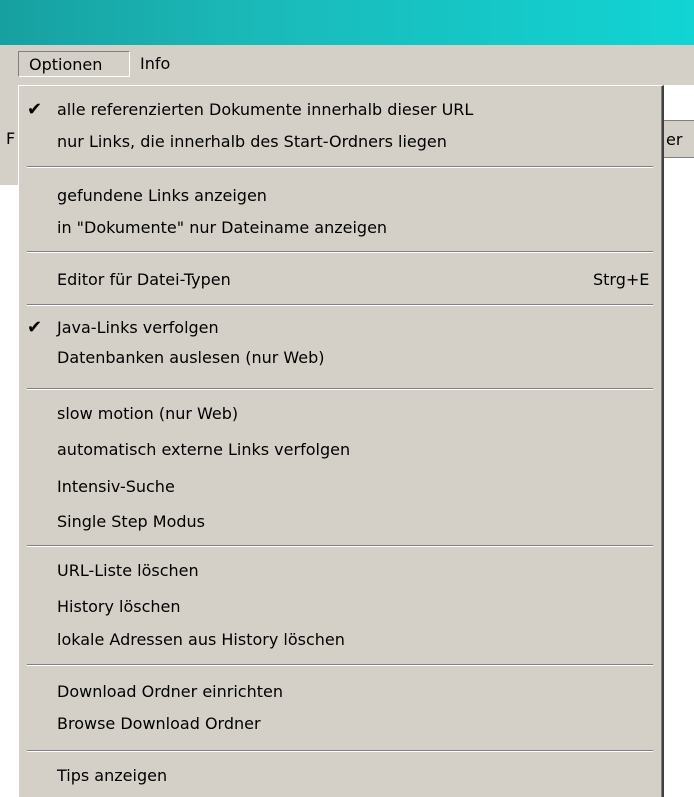  Describe the element at coordinates (119, 606) in the screenshot. I see `menu-item-label: History löschen` at that location.